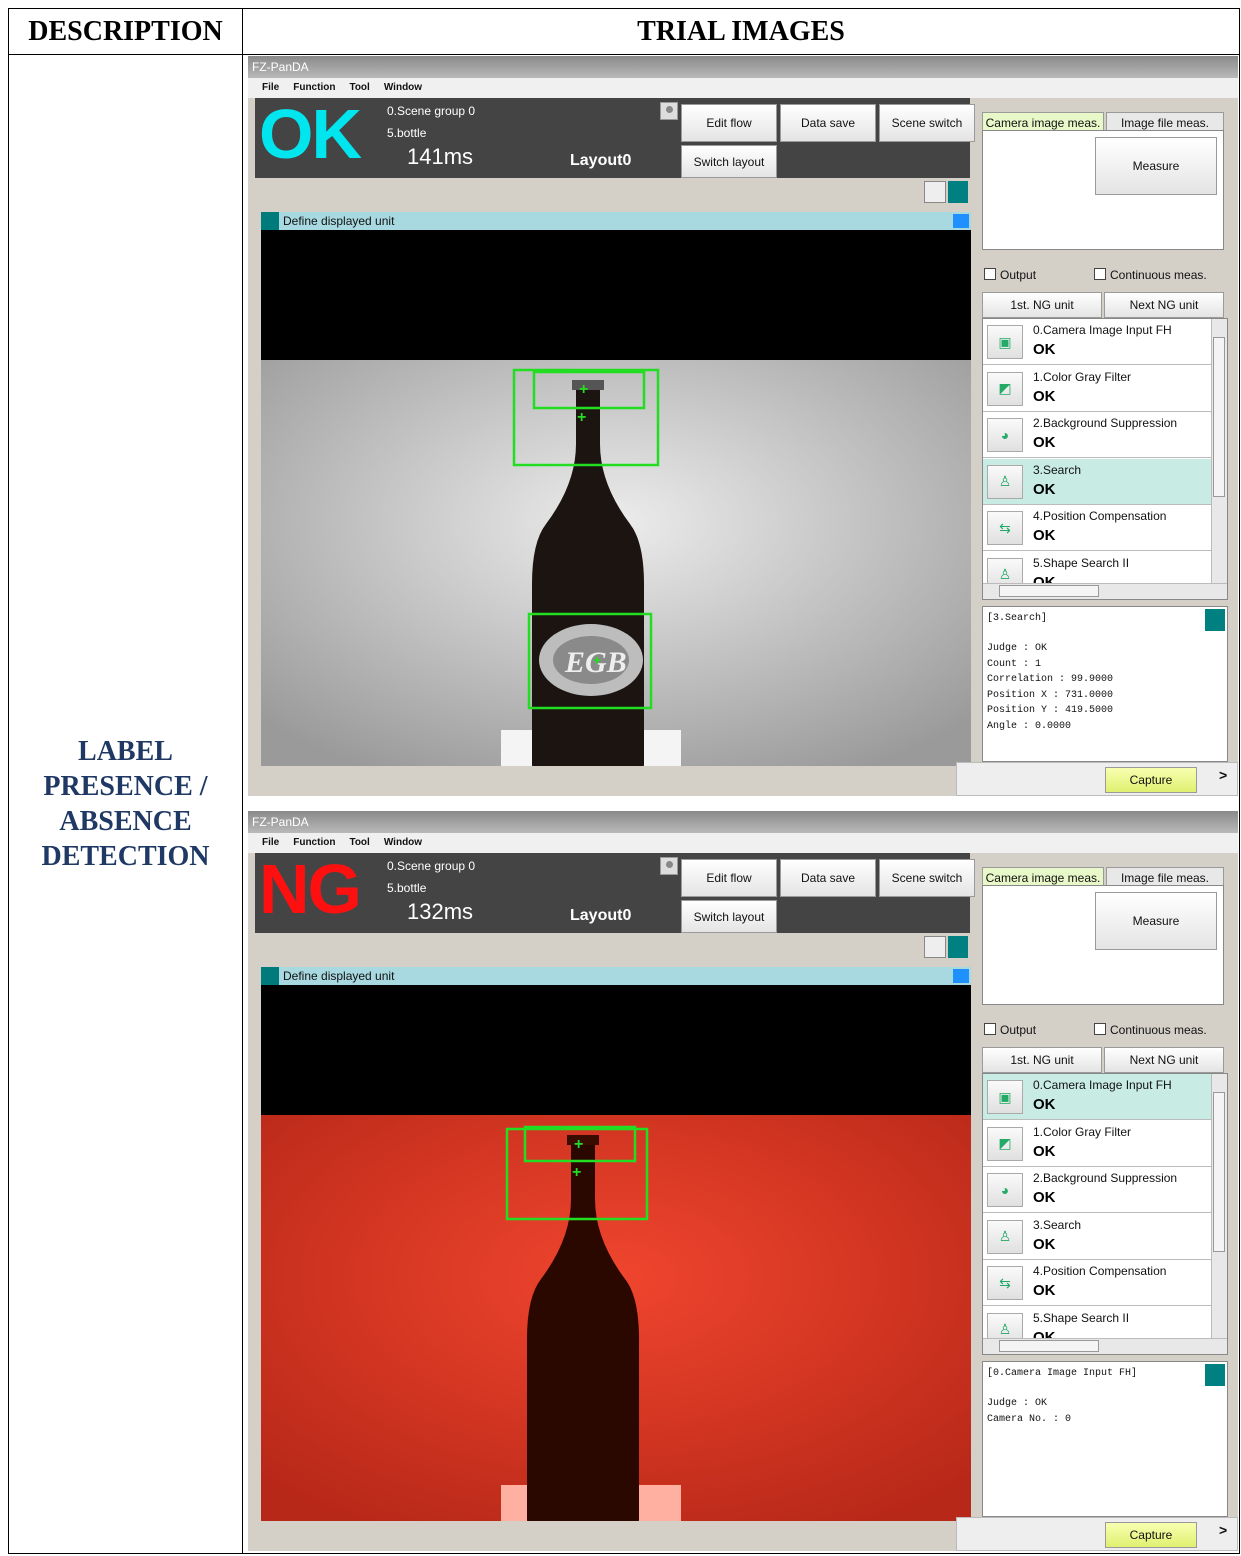 The image size is (1241, 1556). I want to click on menu-bar: File Function Tool Window, so click(743, 843).